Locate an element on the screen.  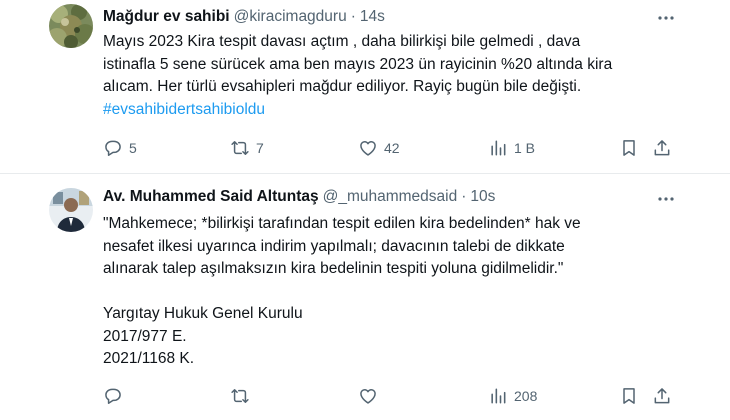
retweet-button: 7 is located at coordinates (247, 148).